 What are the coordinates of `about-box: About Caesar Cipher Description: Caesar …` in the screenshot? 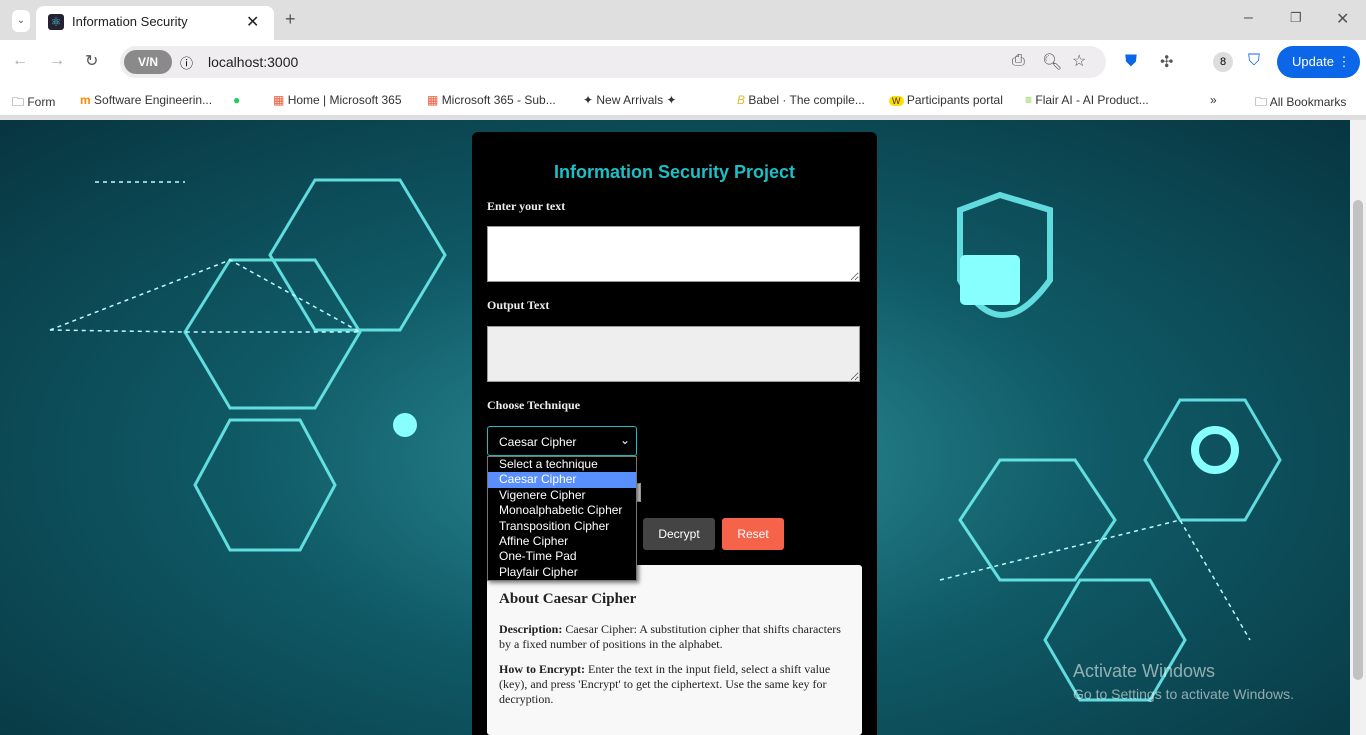 It's located at (674, 650).